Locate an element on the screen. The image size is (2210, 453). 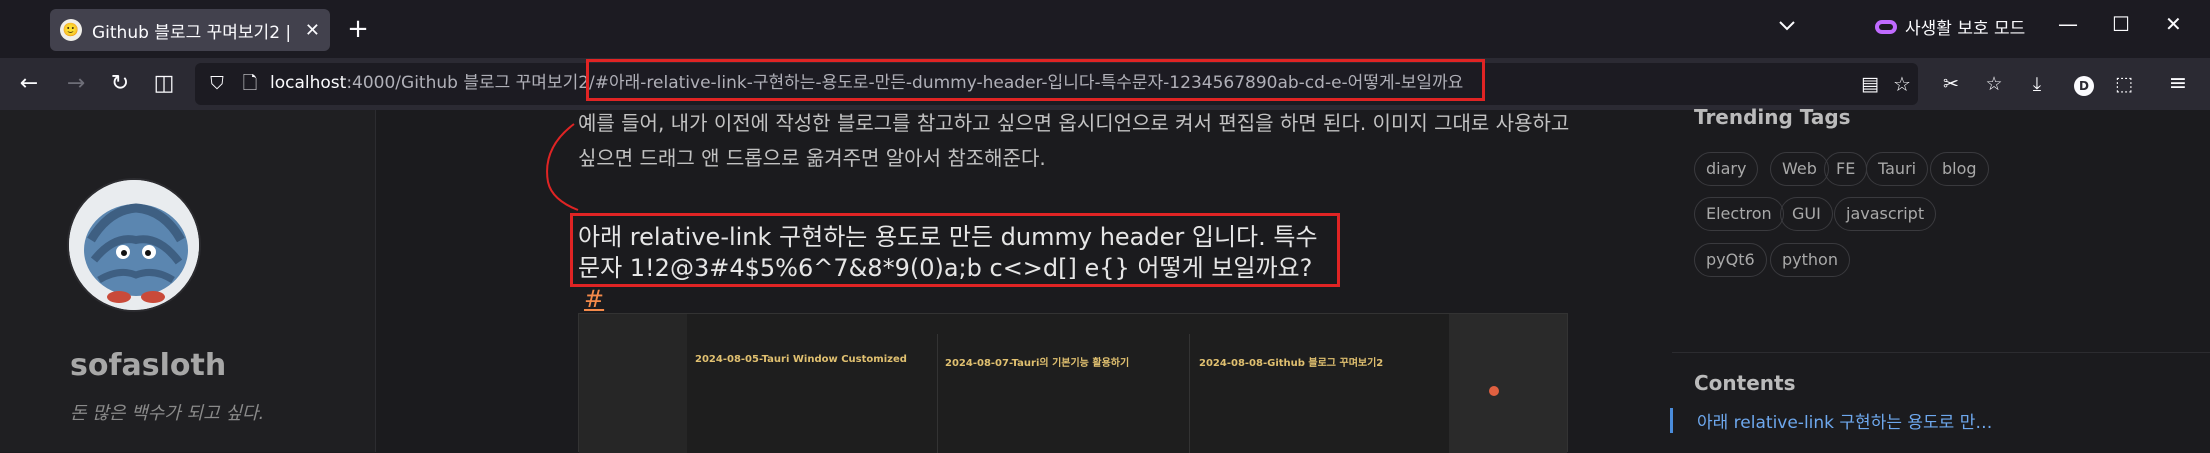
private-mask-icon is located at coordinates (1886, 26).